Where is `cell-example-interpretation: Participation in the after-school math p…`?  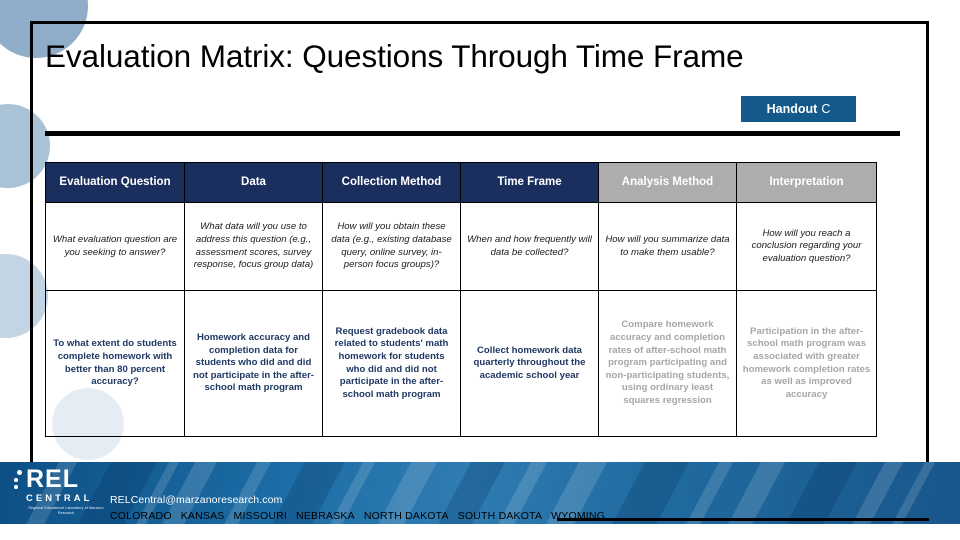
cell-example-interpretation: Participation in the after-school math p… is located at coordinates (806, 363).